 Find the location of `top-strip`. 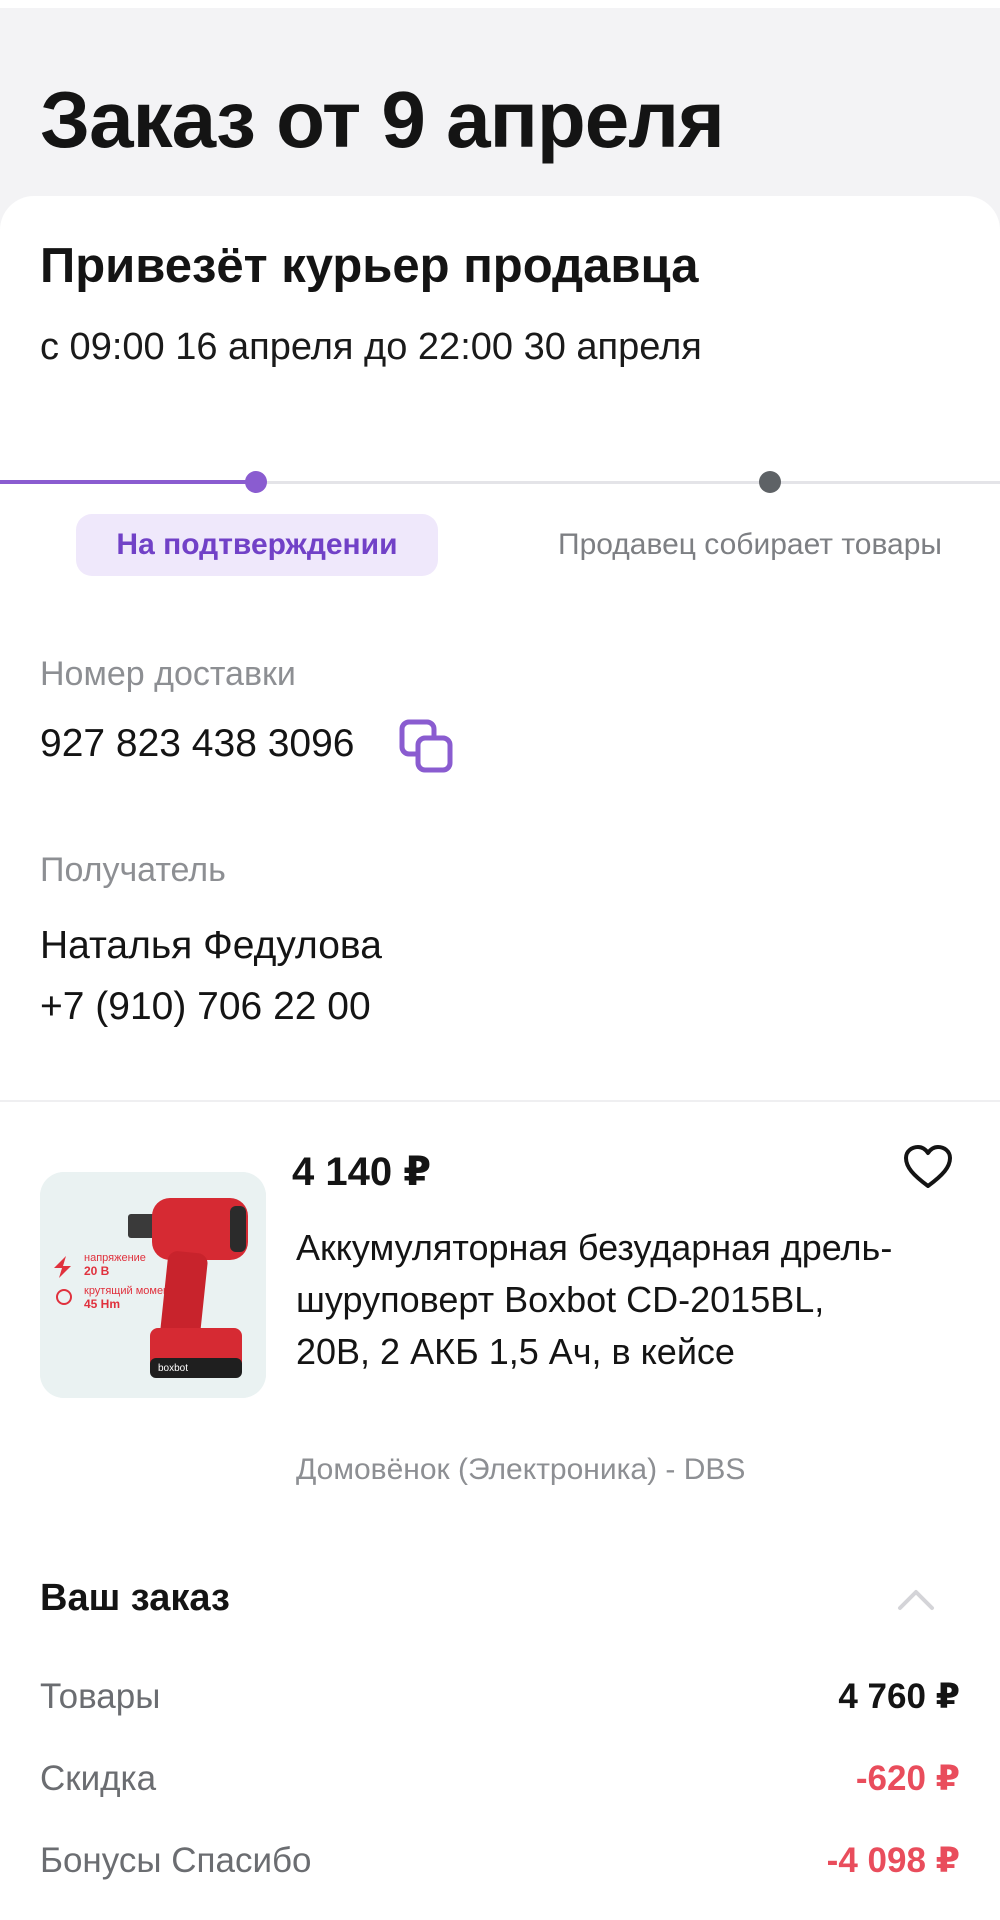

top-strip is located at coordinates (500, 4).